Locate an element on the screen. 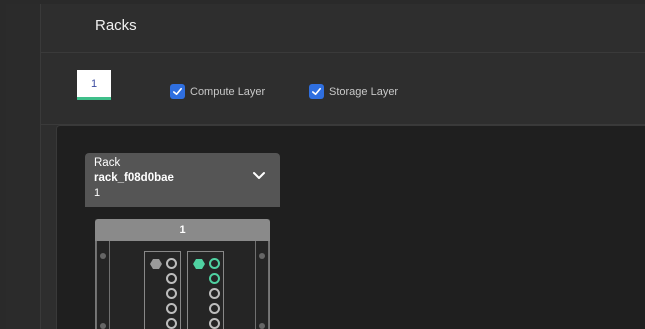 The height and width of the screenshot is (329, 645). rack-node-storage is located at coordinates (162, 290).